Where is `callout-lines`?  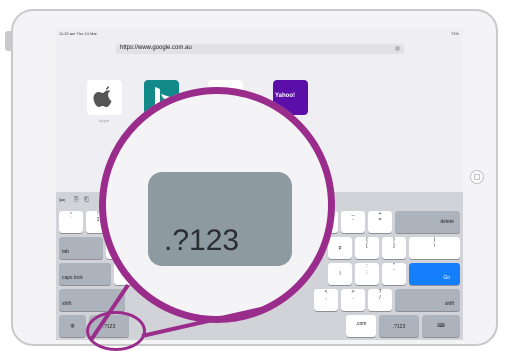
callout-lines is located at coordinates (177, 312).